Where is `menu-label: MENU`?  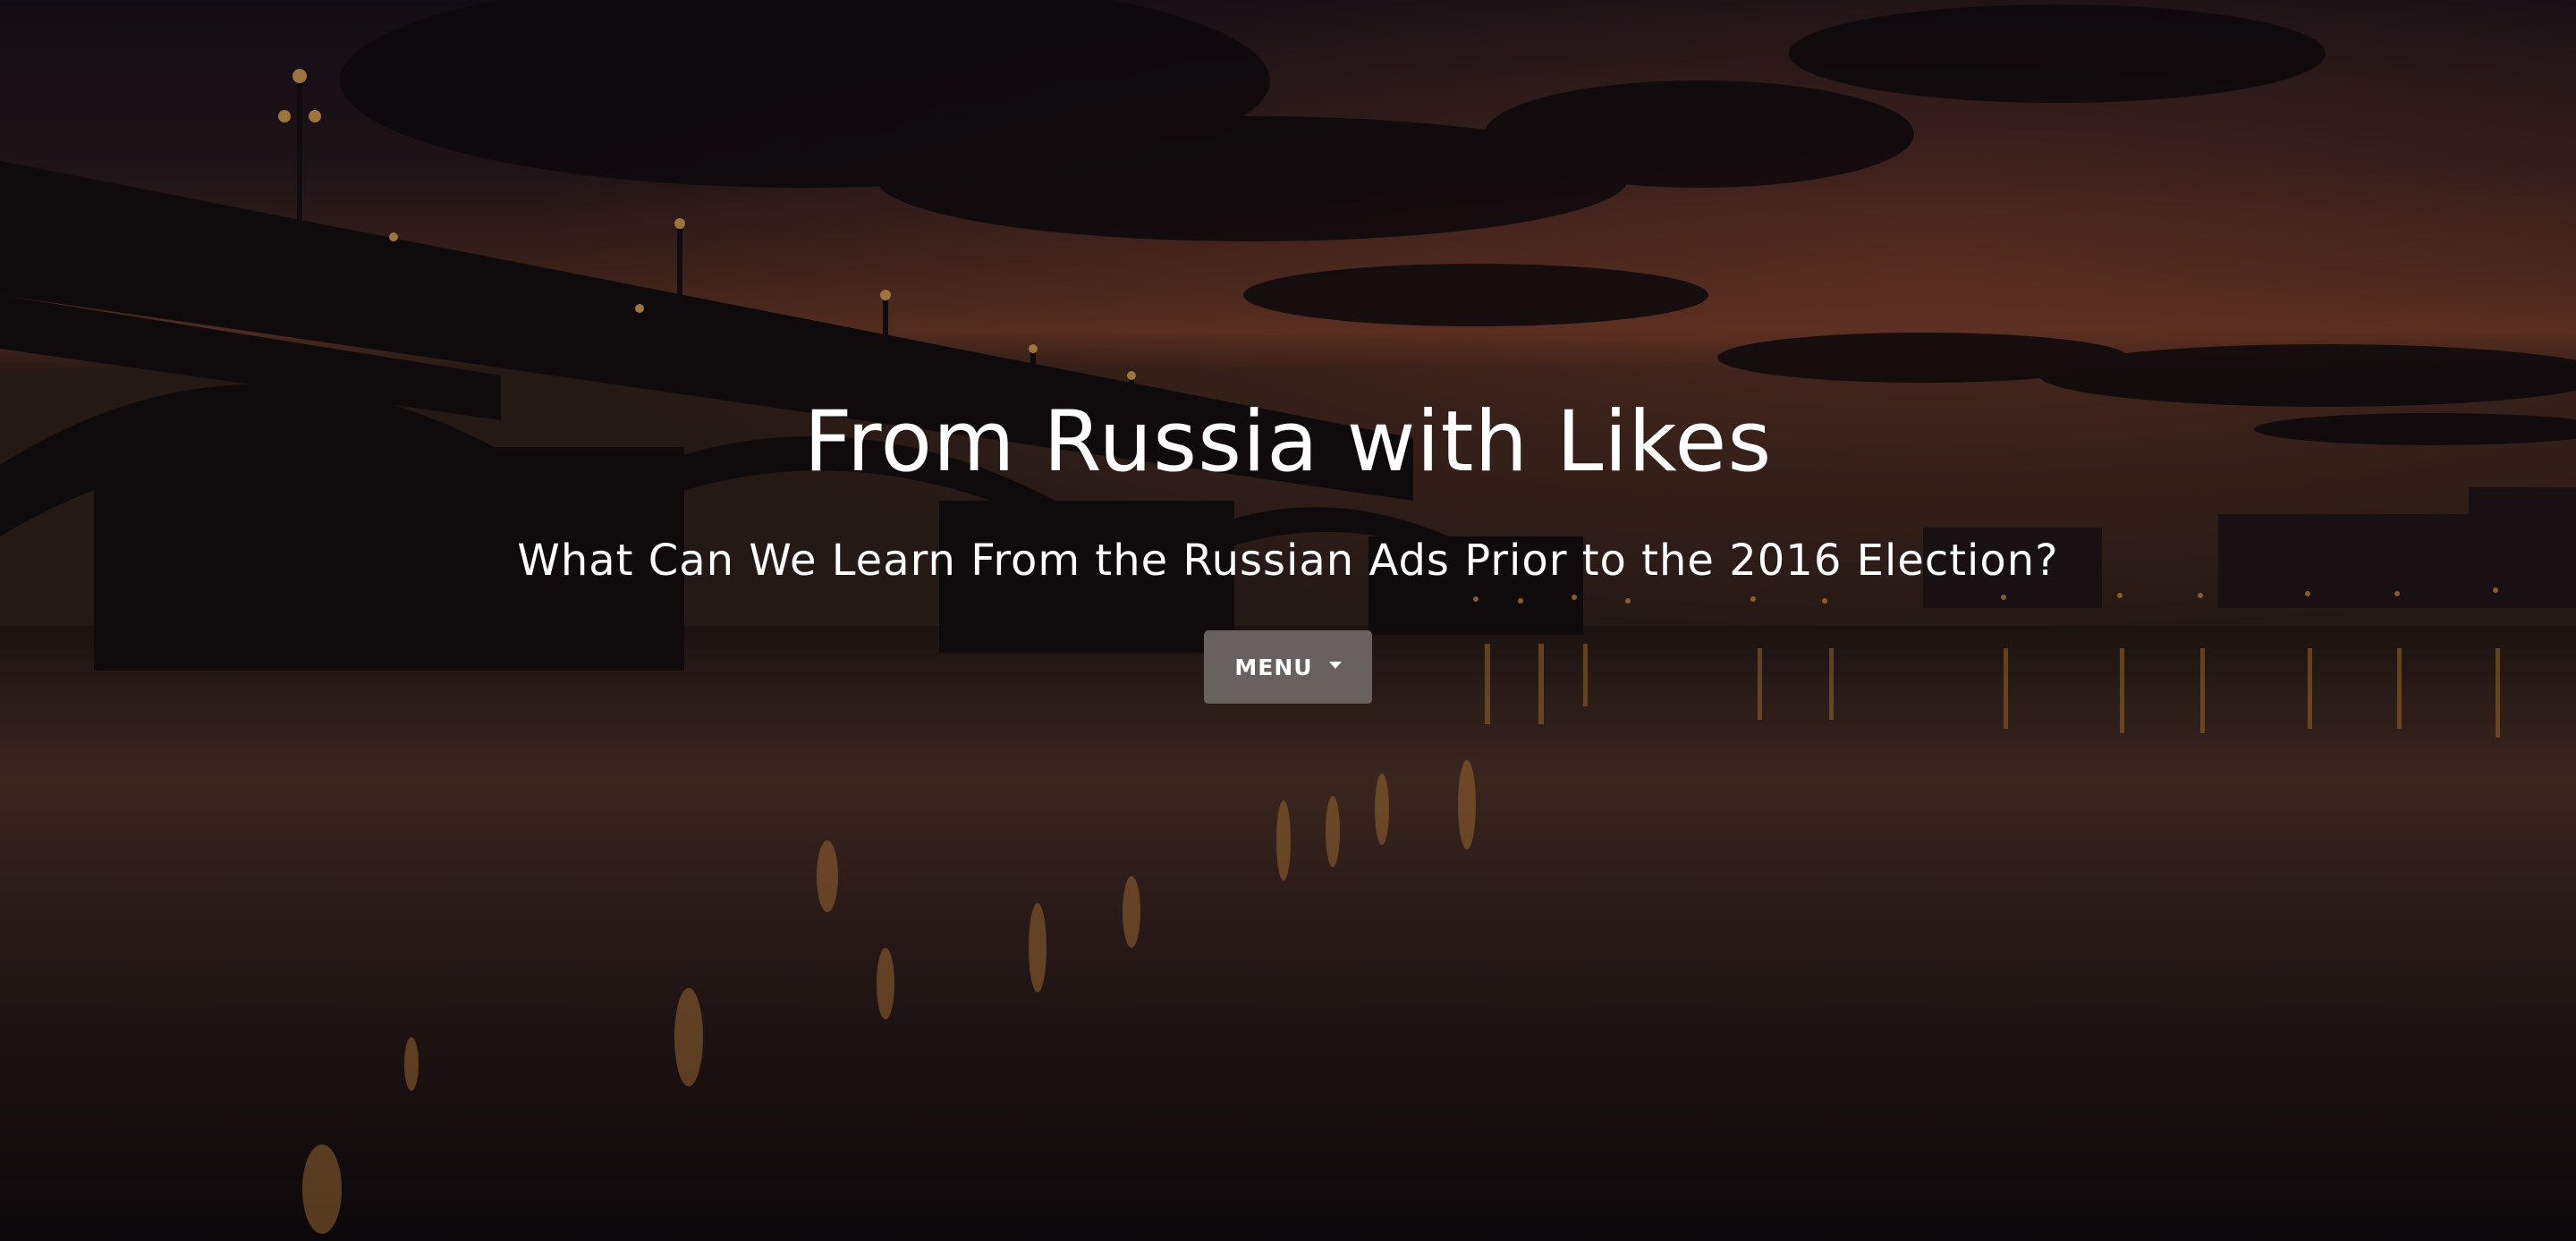 menu-label: MENU is located at coordinates (1273, 667).